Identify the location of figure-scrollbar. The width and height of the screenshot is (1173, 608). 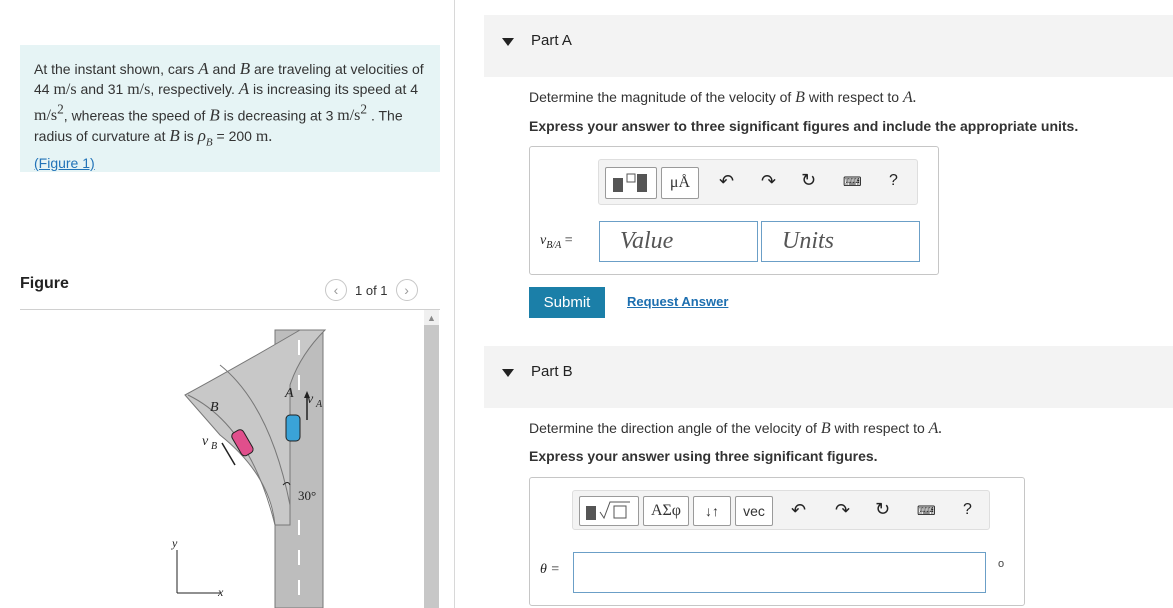
(431, 459).